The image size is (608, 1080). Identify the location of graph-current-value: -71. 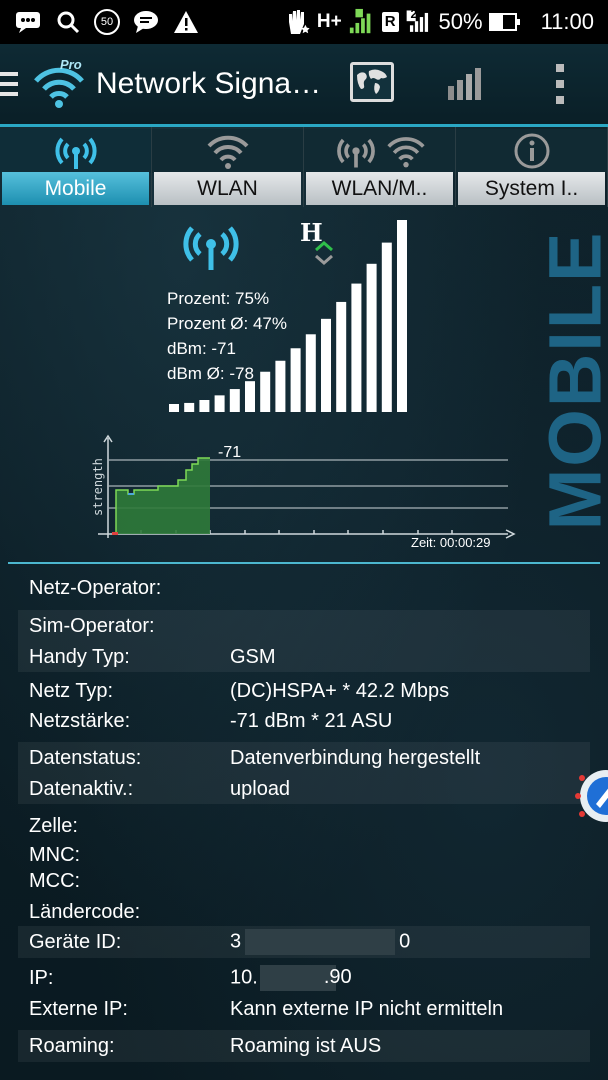
(230, 452).